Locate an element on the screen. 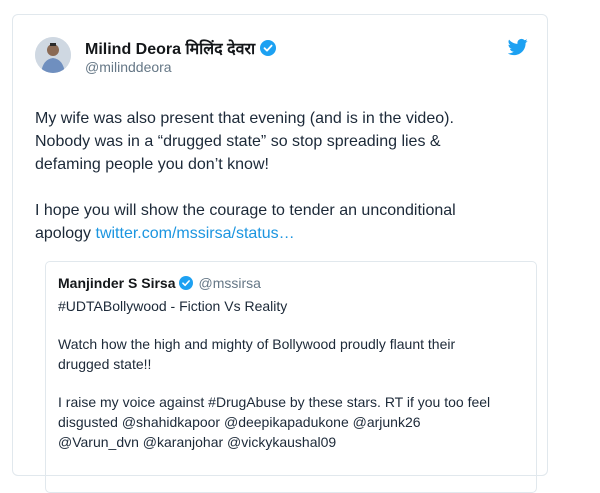 This screenshot has height=493, width=600. author-handle: @milinddeora is located at coordinates (128, 67).